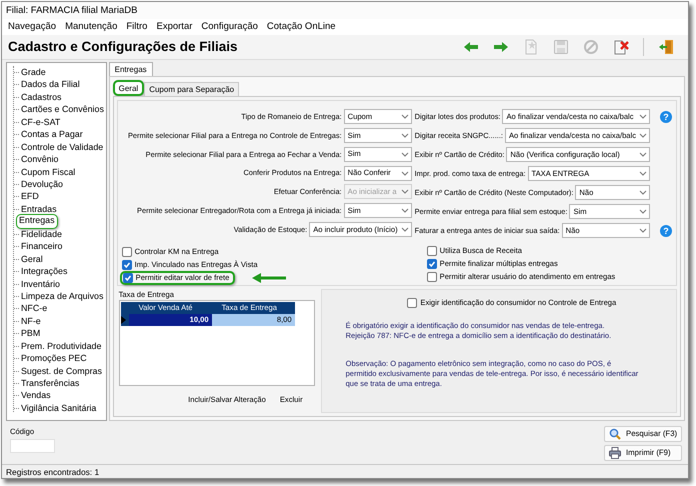 The image size is (696, 486). Describe the element at coordinates (128, 88) in the screenshot. I see `tab: Geral` at that location.